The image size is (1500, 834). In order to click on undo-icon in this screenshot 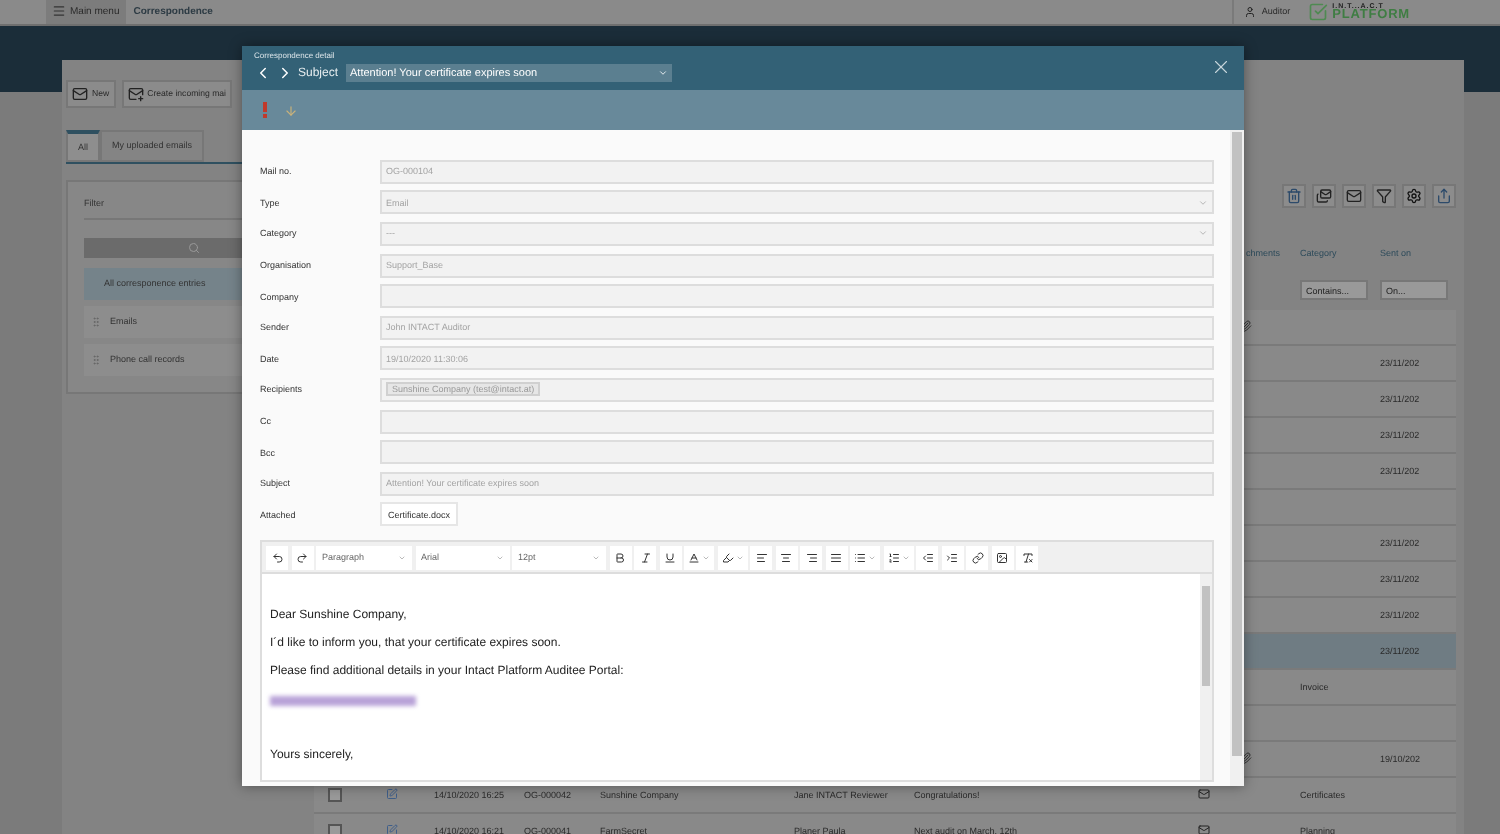, I will do `click(277, 557)`.